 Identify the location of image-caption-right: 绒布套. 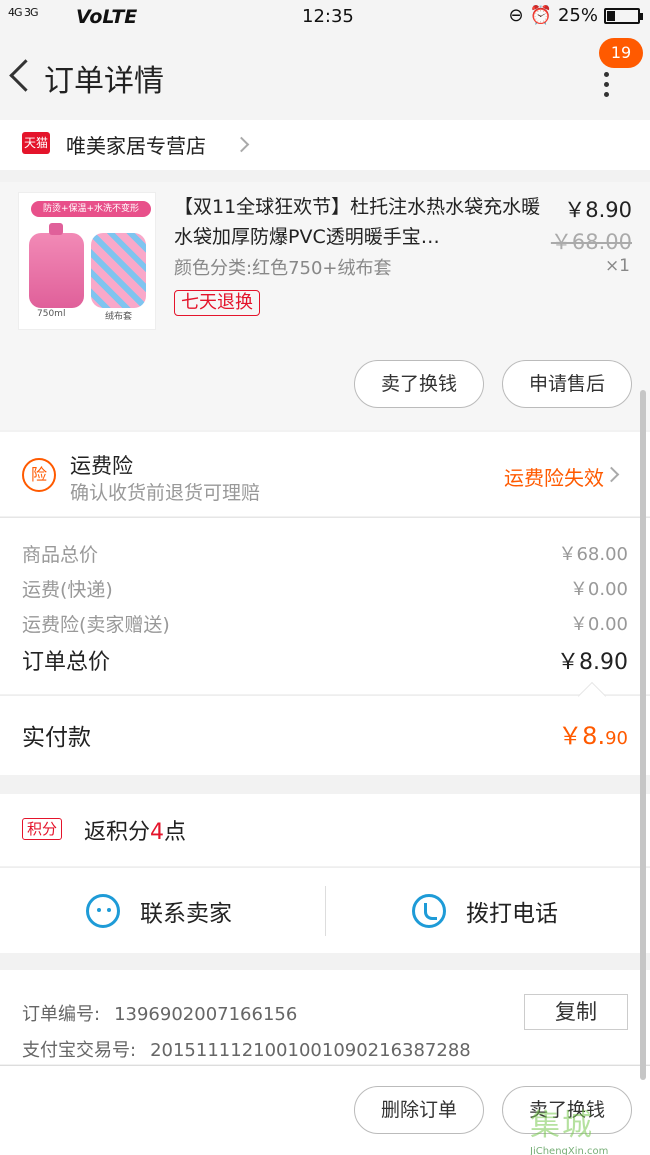
(119, 317).